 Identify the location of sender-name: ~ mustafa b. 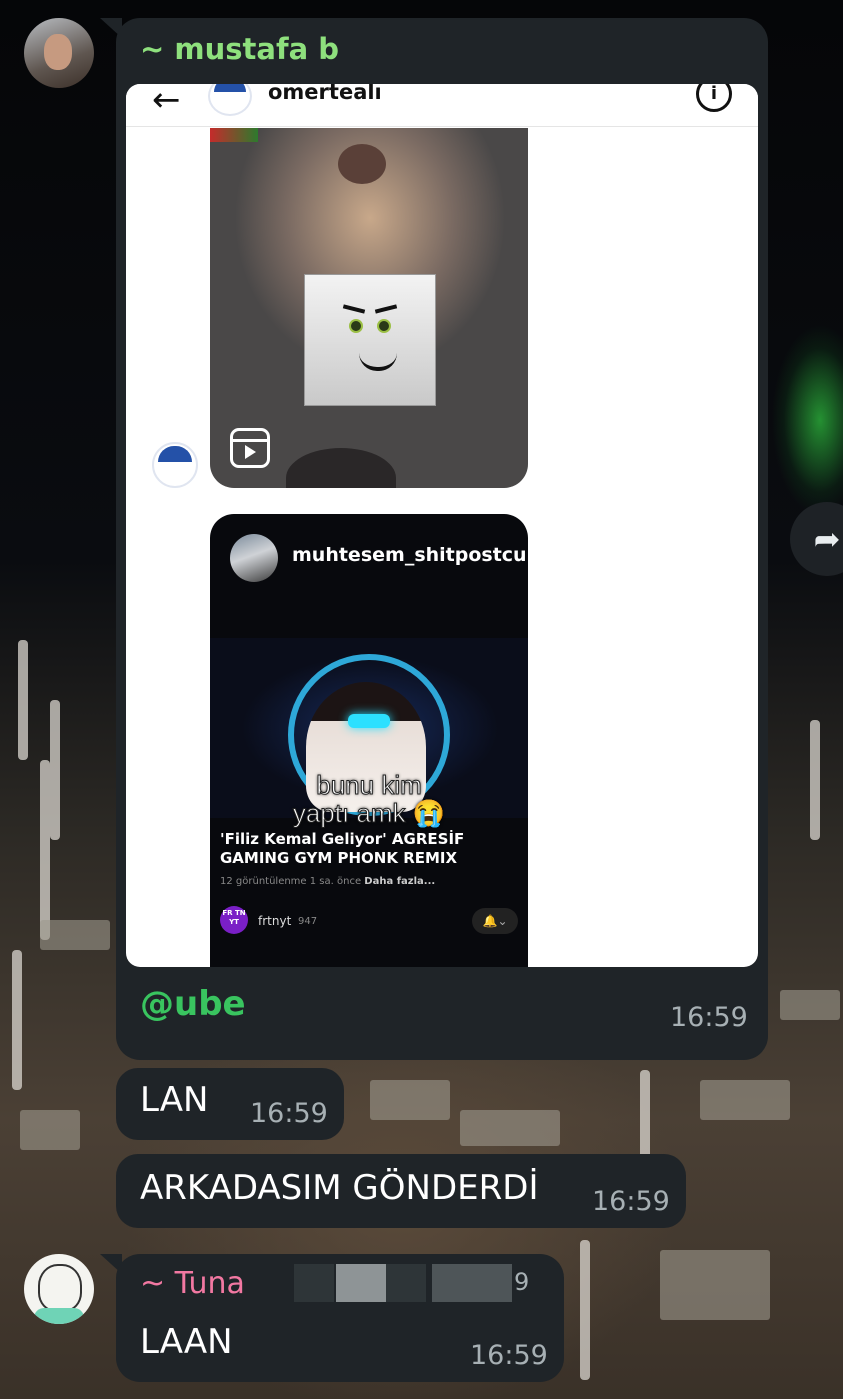
(239, 49).